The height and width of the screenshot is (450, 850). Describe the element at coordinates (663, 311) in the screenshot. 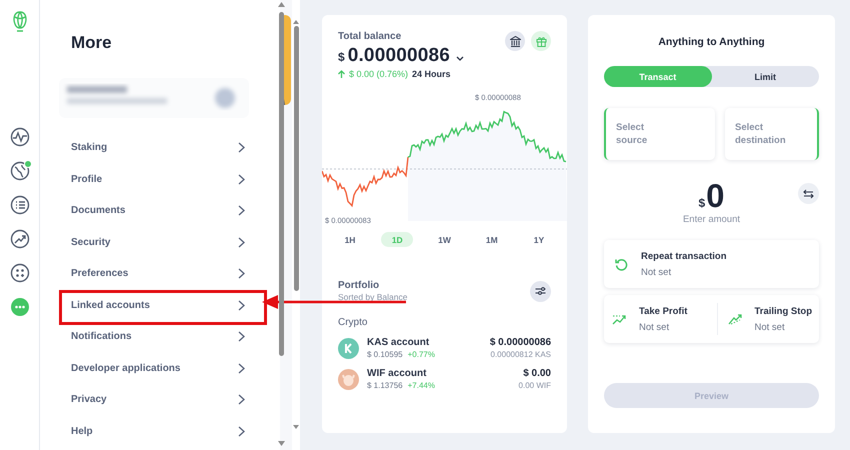

I see `option-title: Take Profit` at that location.